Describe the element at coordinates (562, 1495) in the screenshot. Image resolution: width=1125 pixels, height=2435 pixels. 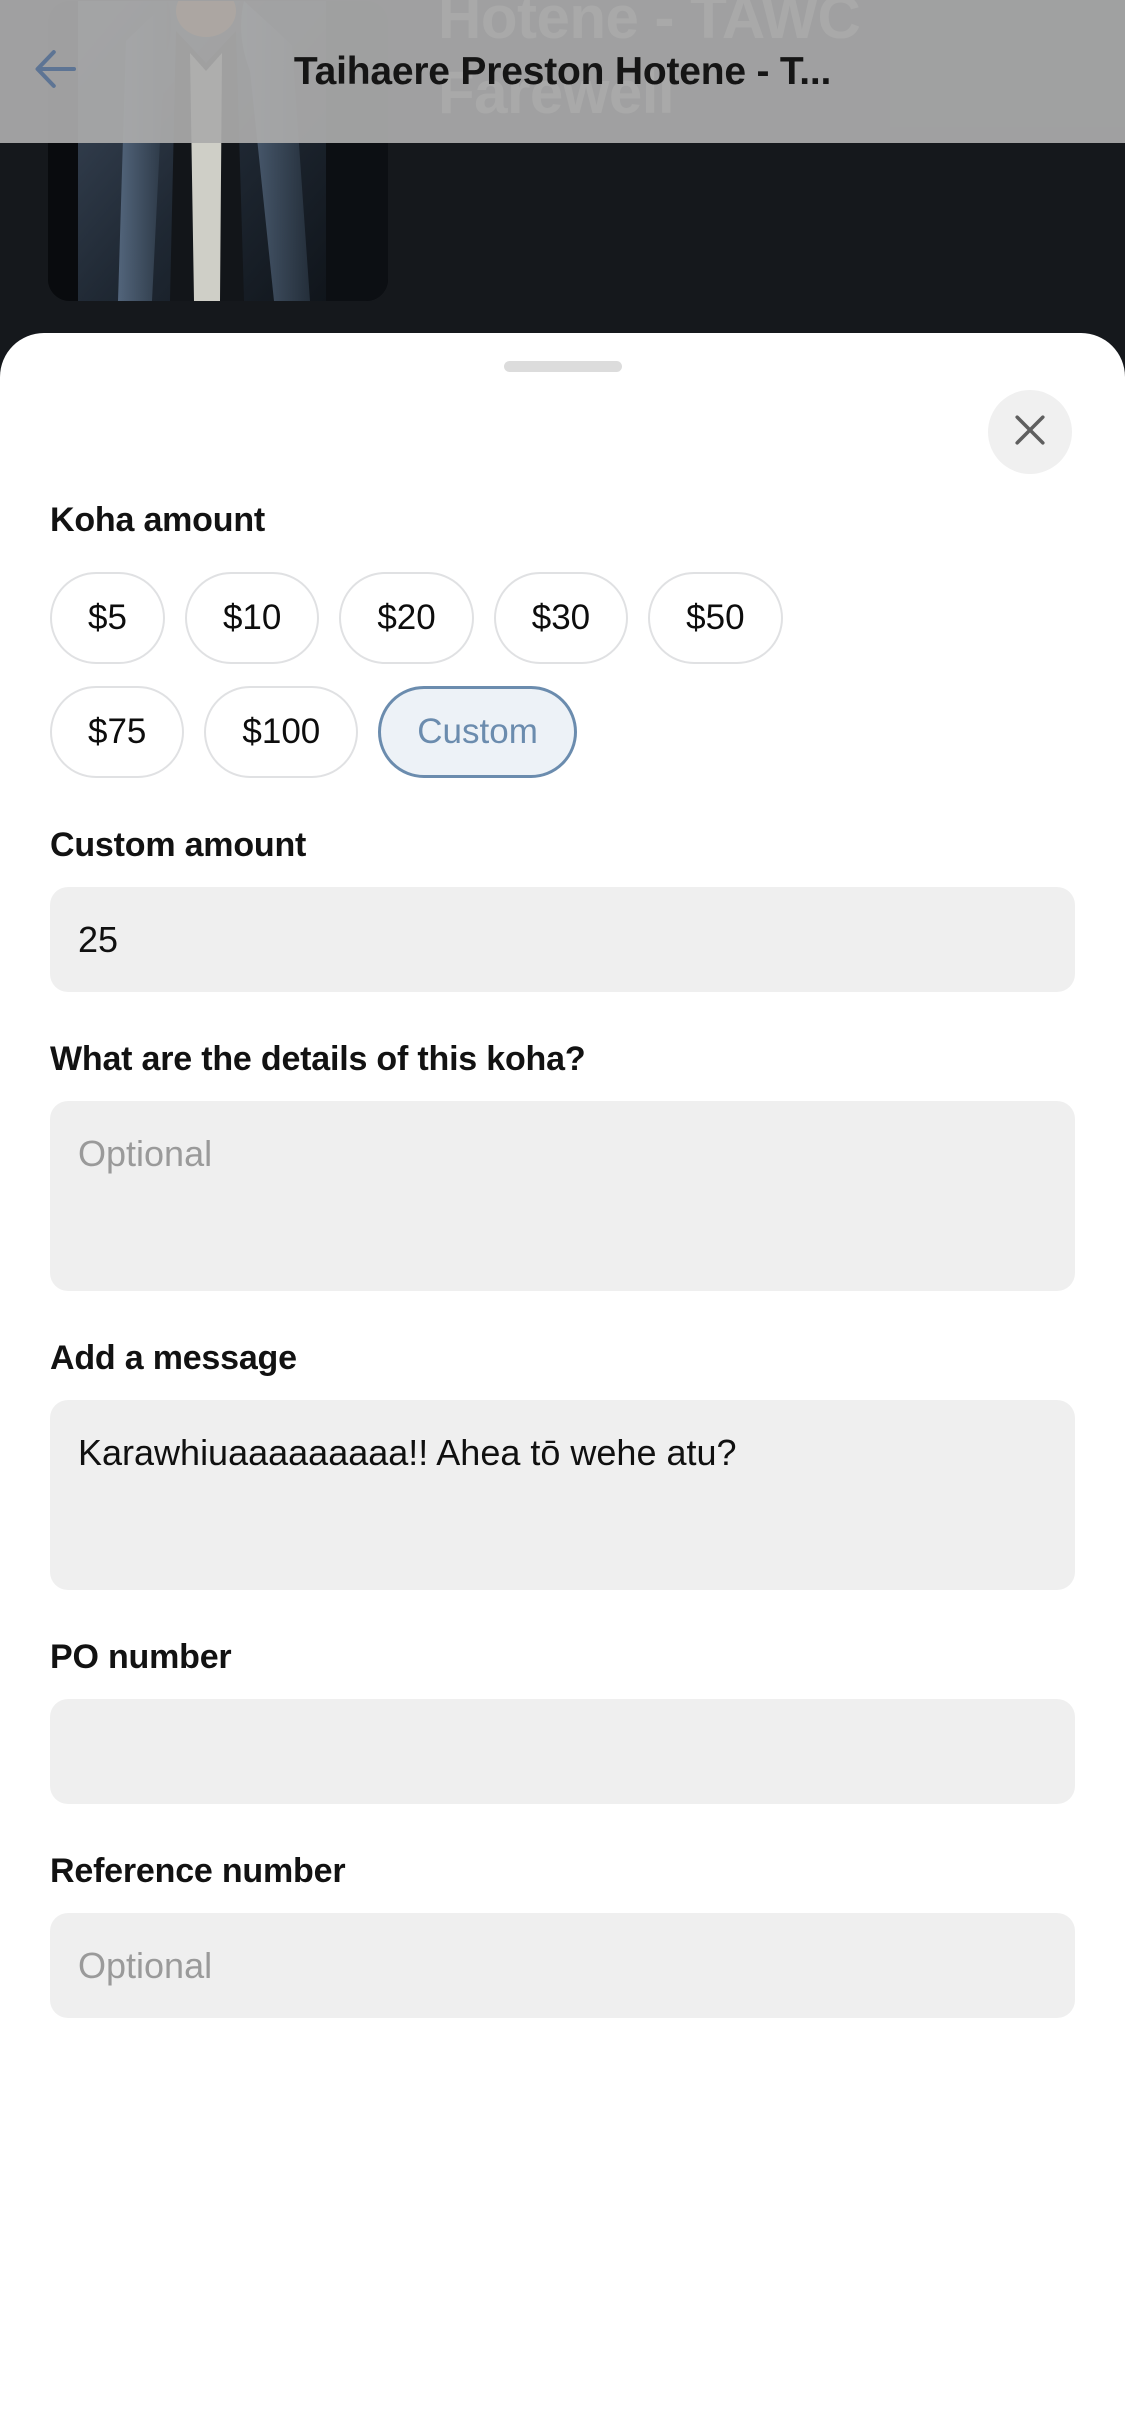
I see `message-textarea: Karawhiuaaaaaaaaa!! Ahea tō wehe atu?` at that location.